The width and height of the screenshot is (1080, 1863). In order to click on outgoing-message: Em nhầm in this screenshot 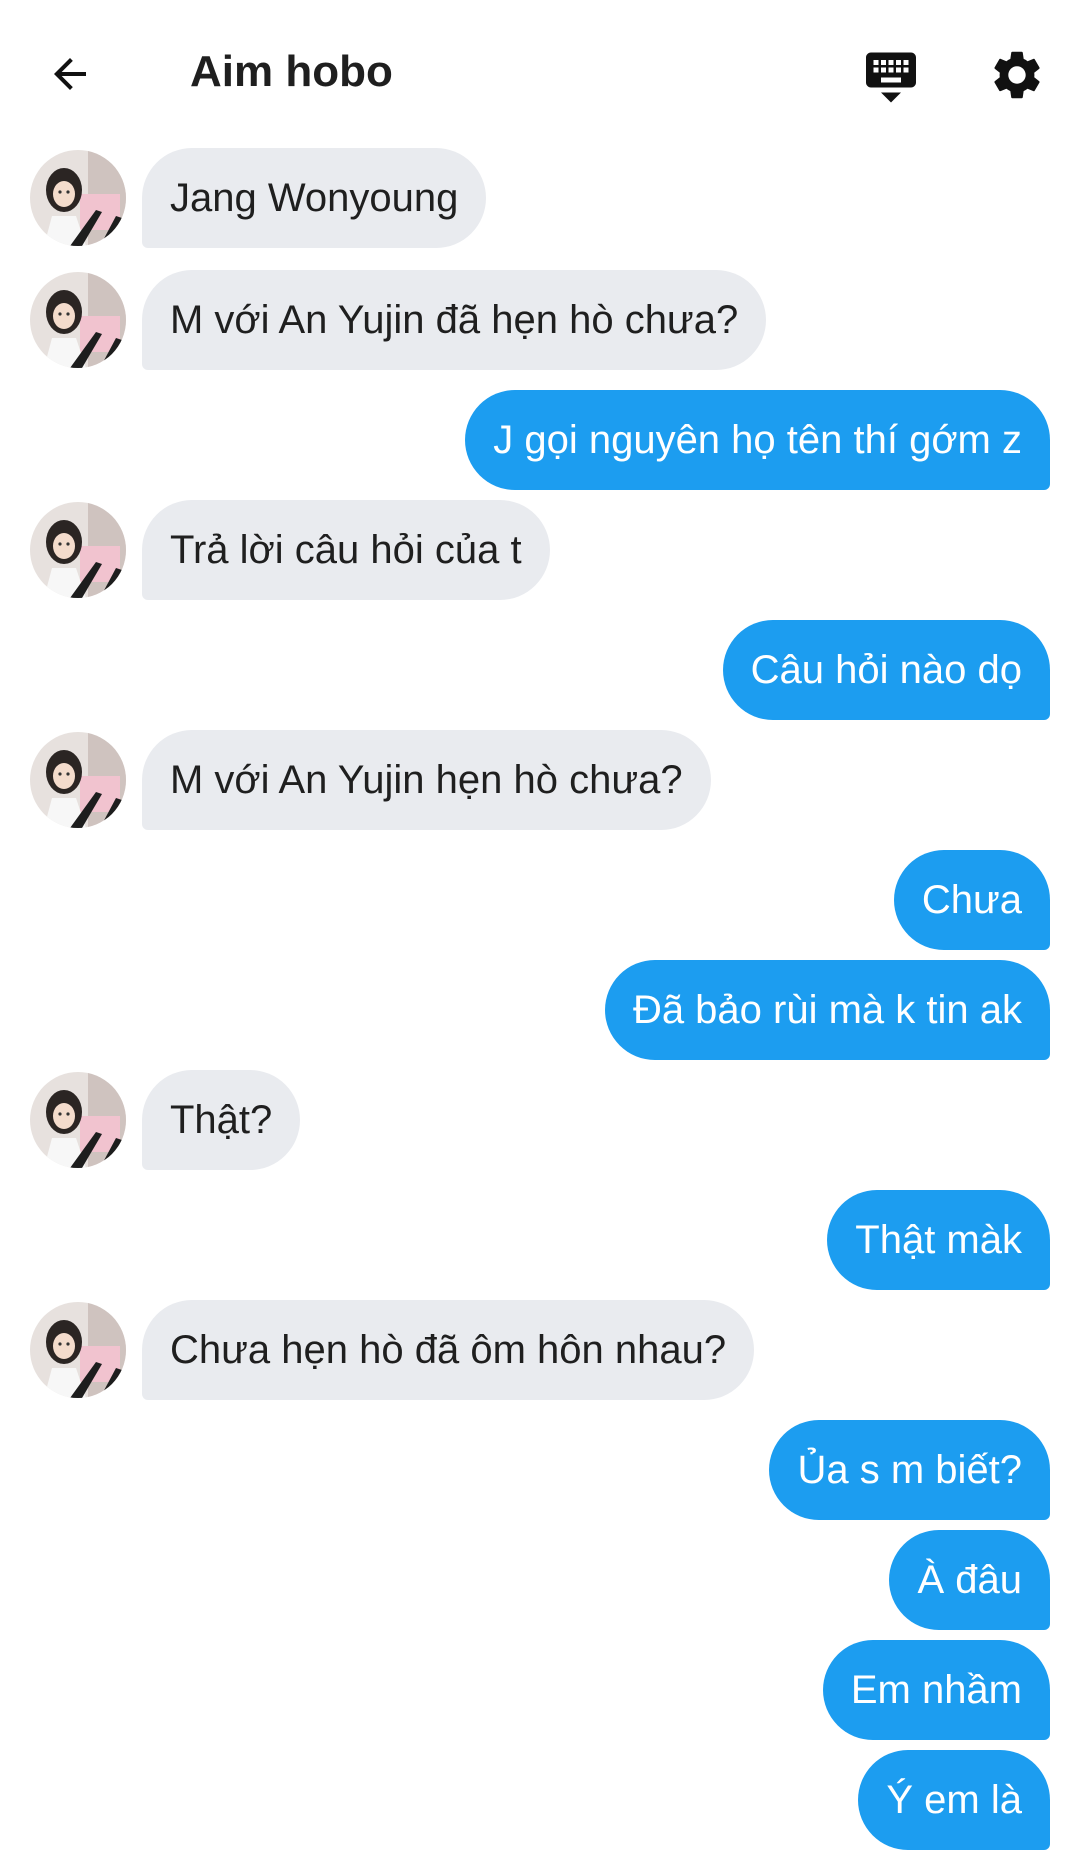, I will do `click(936, 1690)`.